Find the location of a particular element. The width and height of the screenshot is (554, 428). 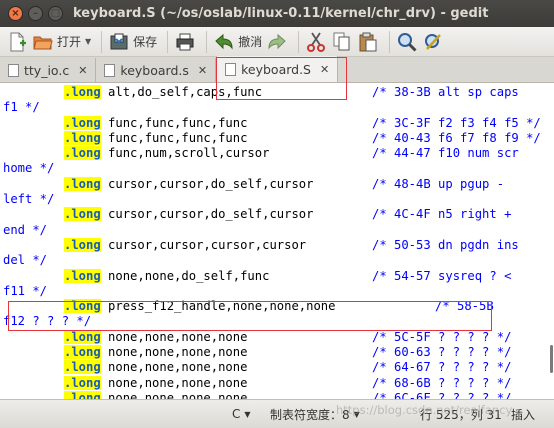

search-icon is located at coordinates (407, 42).